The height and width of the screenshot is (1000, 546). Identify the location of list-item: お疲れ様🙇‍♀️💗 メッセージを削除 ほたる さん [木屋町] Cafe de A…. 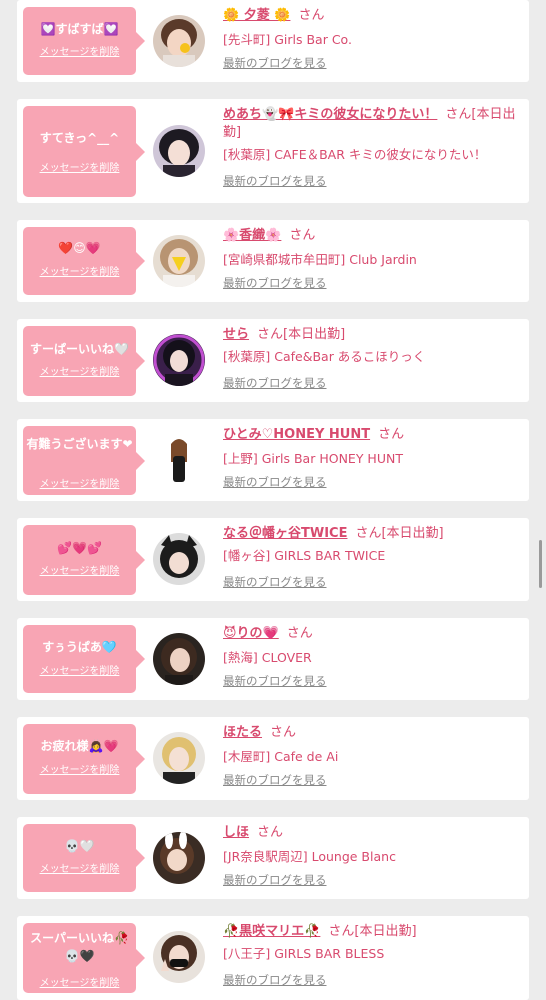
(273, 758).